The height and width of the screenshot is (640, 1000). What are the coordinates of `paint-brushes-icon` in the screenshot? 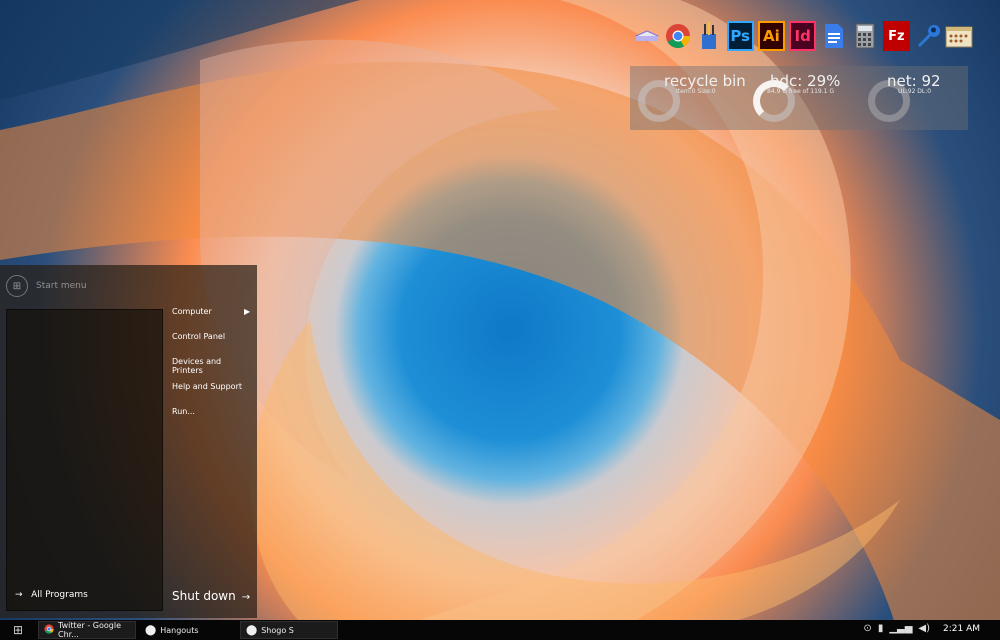 It's located at (708, 36).